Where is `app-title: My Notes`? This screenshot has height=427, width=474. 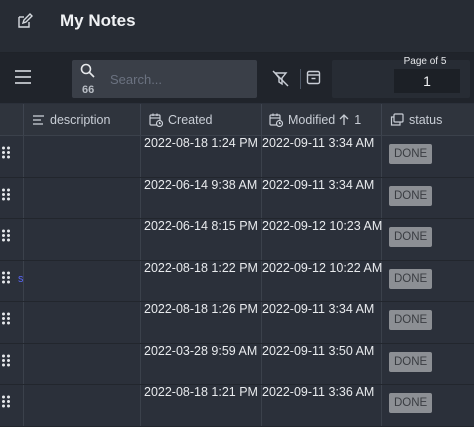
app-title: My Notes is located at coordinates (98, 20).